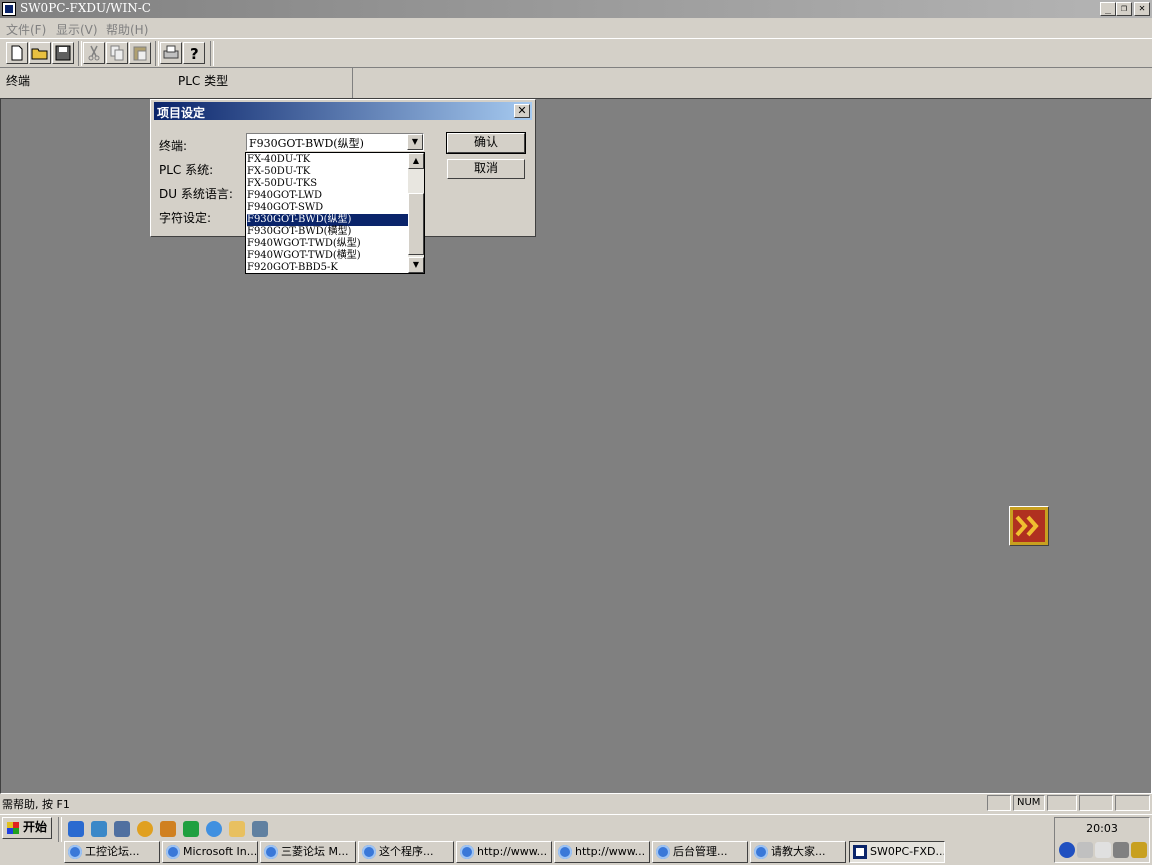 The width and height of the screenshot is (1152, 865). Describe the element at coordinates (327, 220) in the screenshot. I see `list-item-selected: F930GOT-BWD(纵型)` at that location.